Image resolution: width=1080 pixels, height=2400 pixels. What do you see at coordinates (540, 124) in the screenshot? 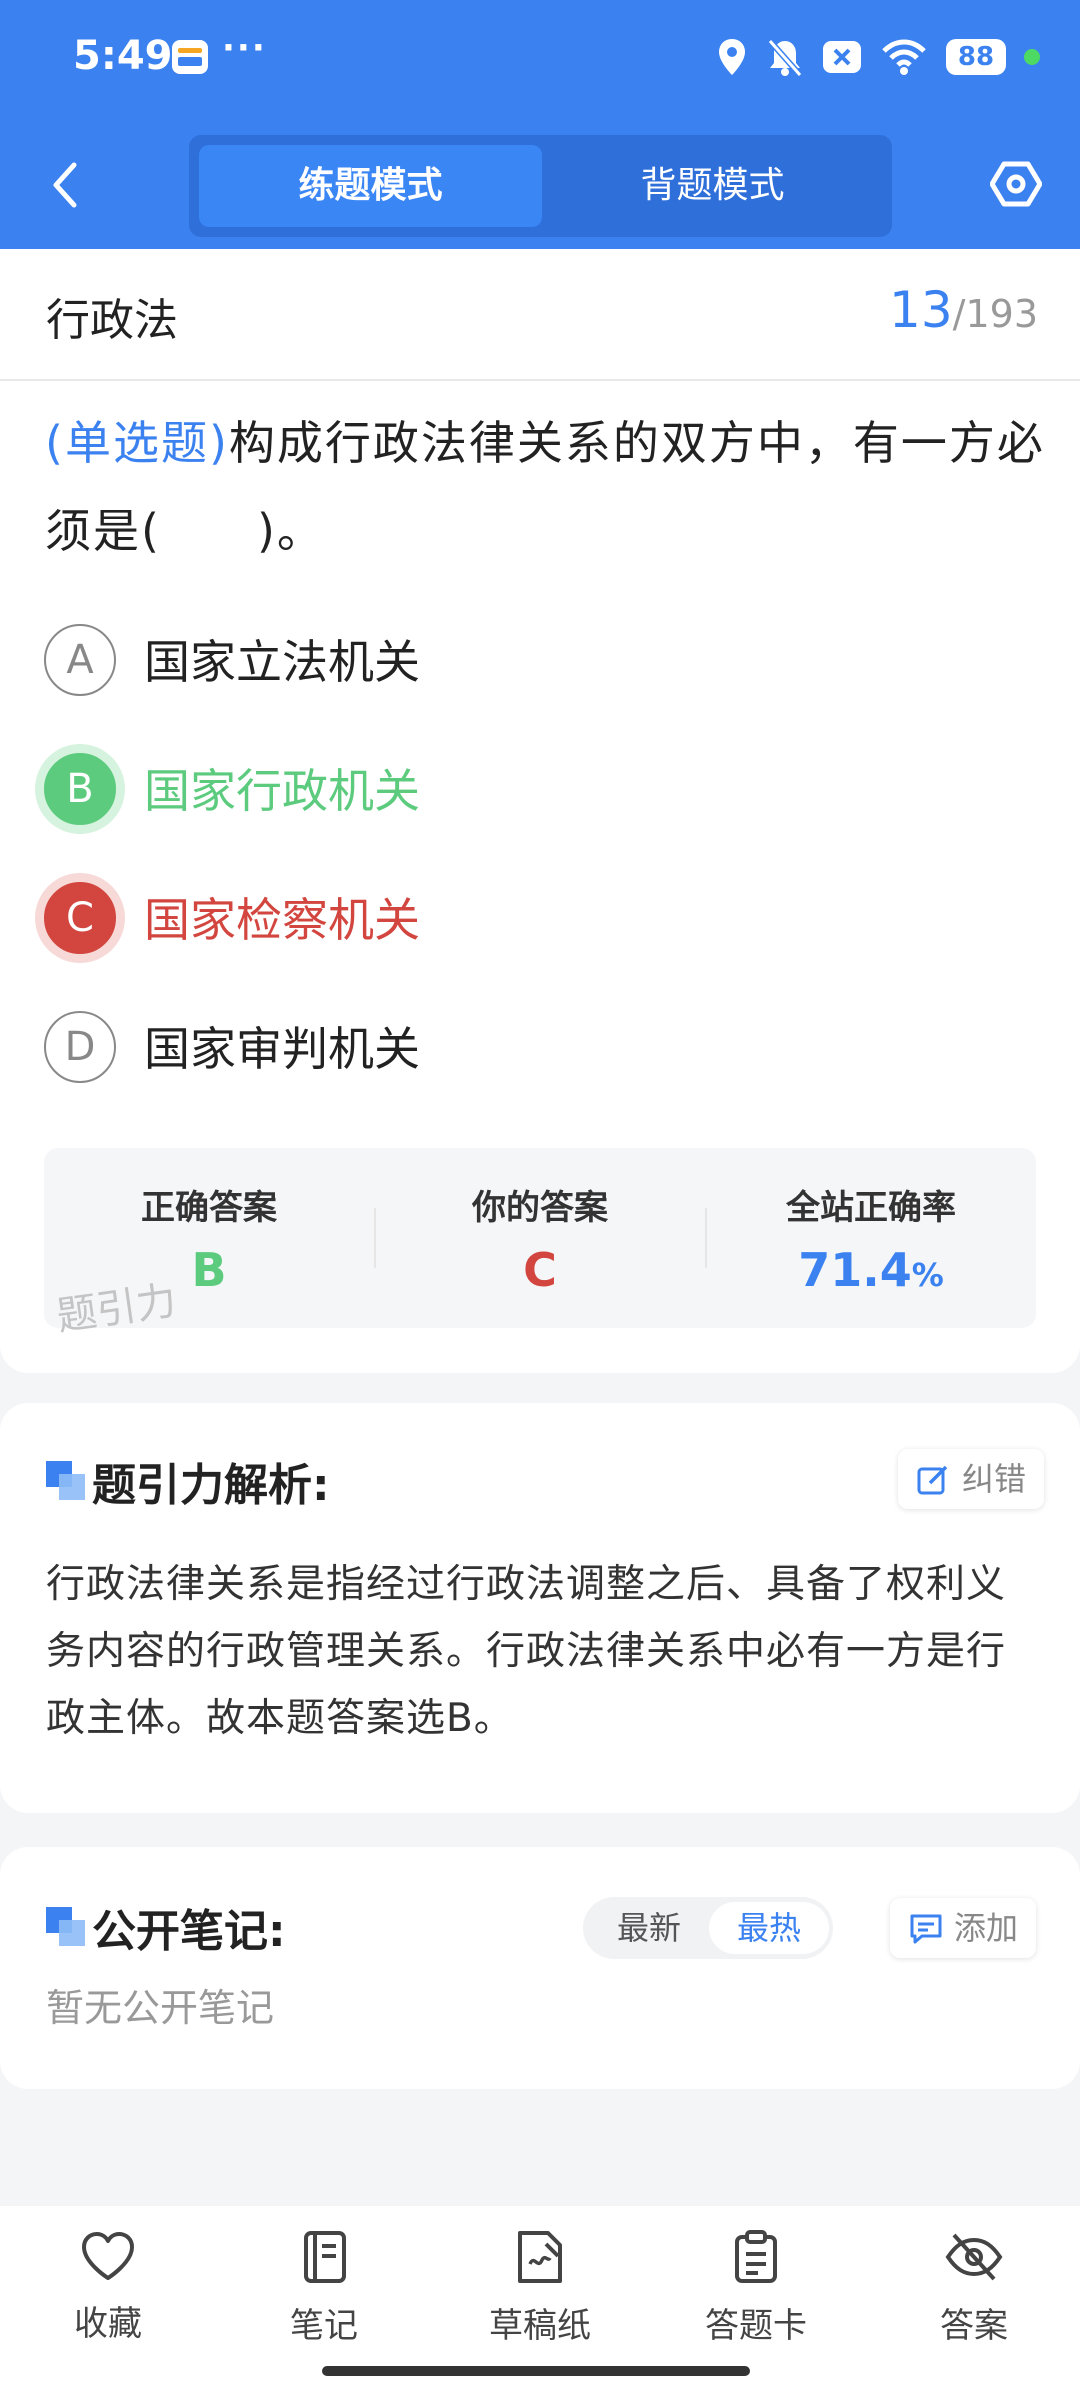
I see `app-header: 5:49 ··· 88 练题模式 背题模式` at bounding box center [540, 124].